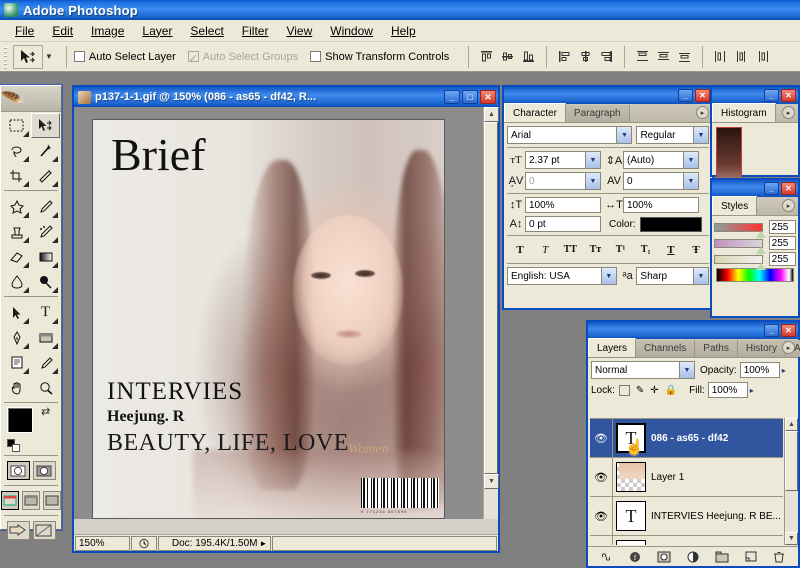  What do you see at coordinates (20, 420) in the screenshot?
I see `foreground-color-swatch` at bounding box center [20, 420].